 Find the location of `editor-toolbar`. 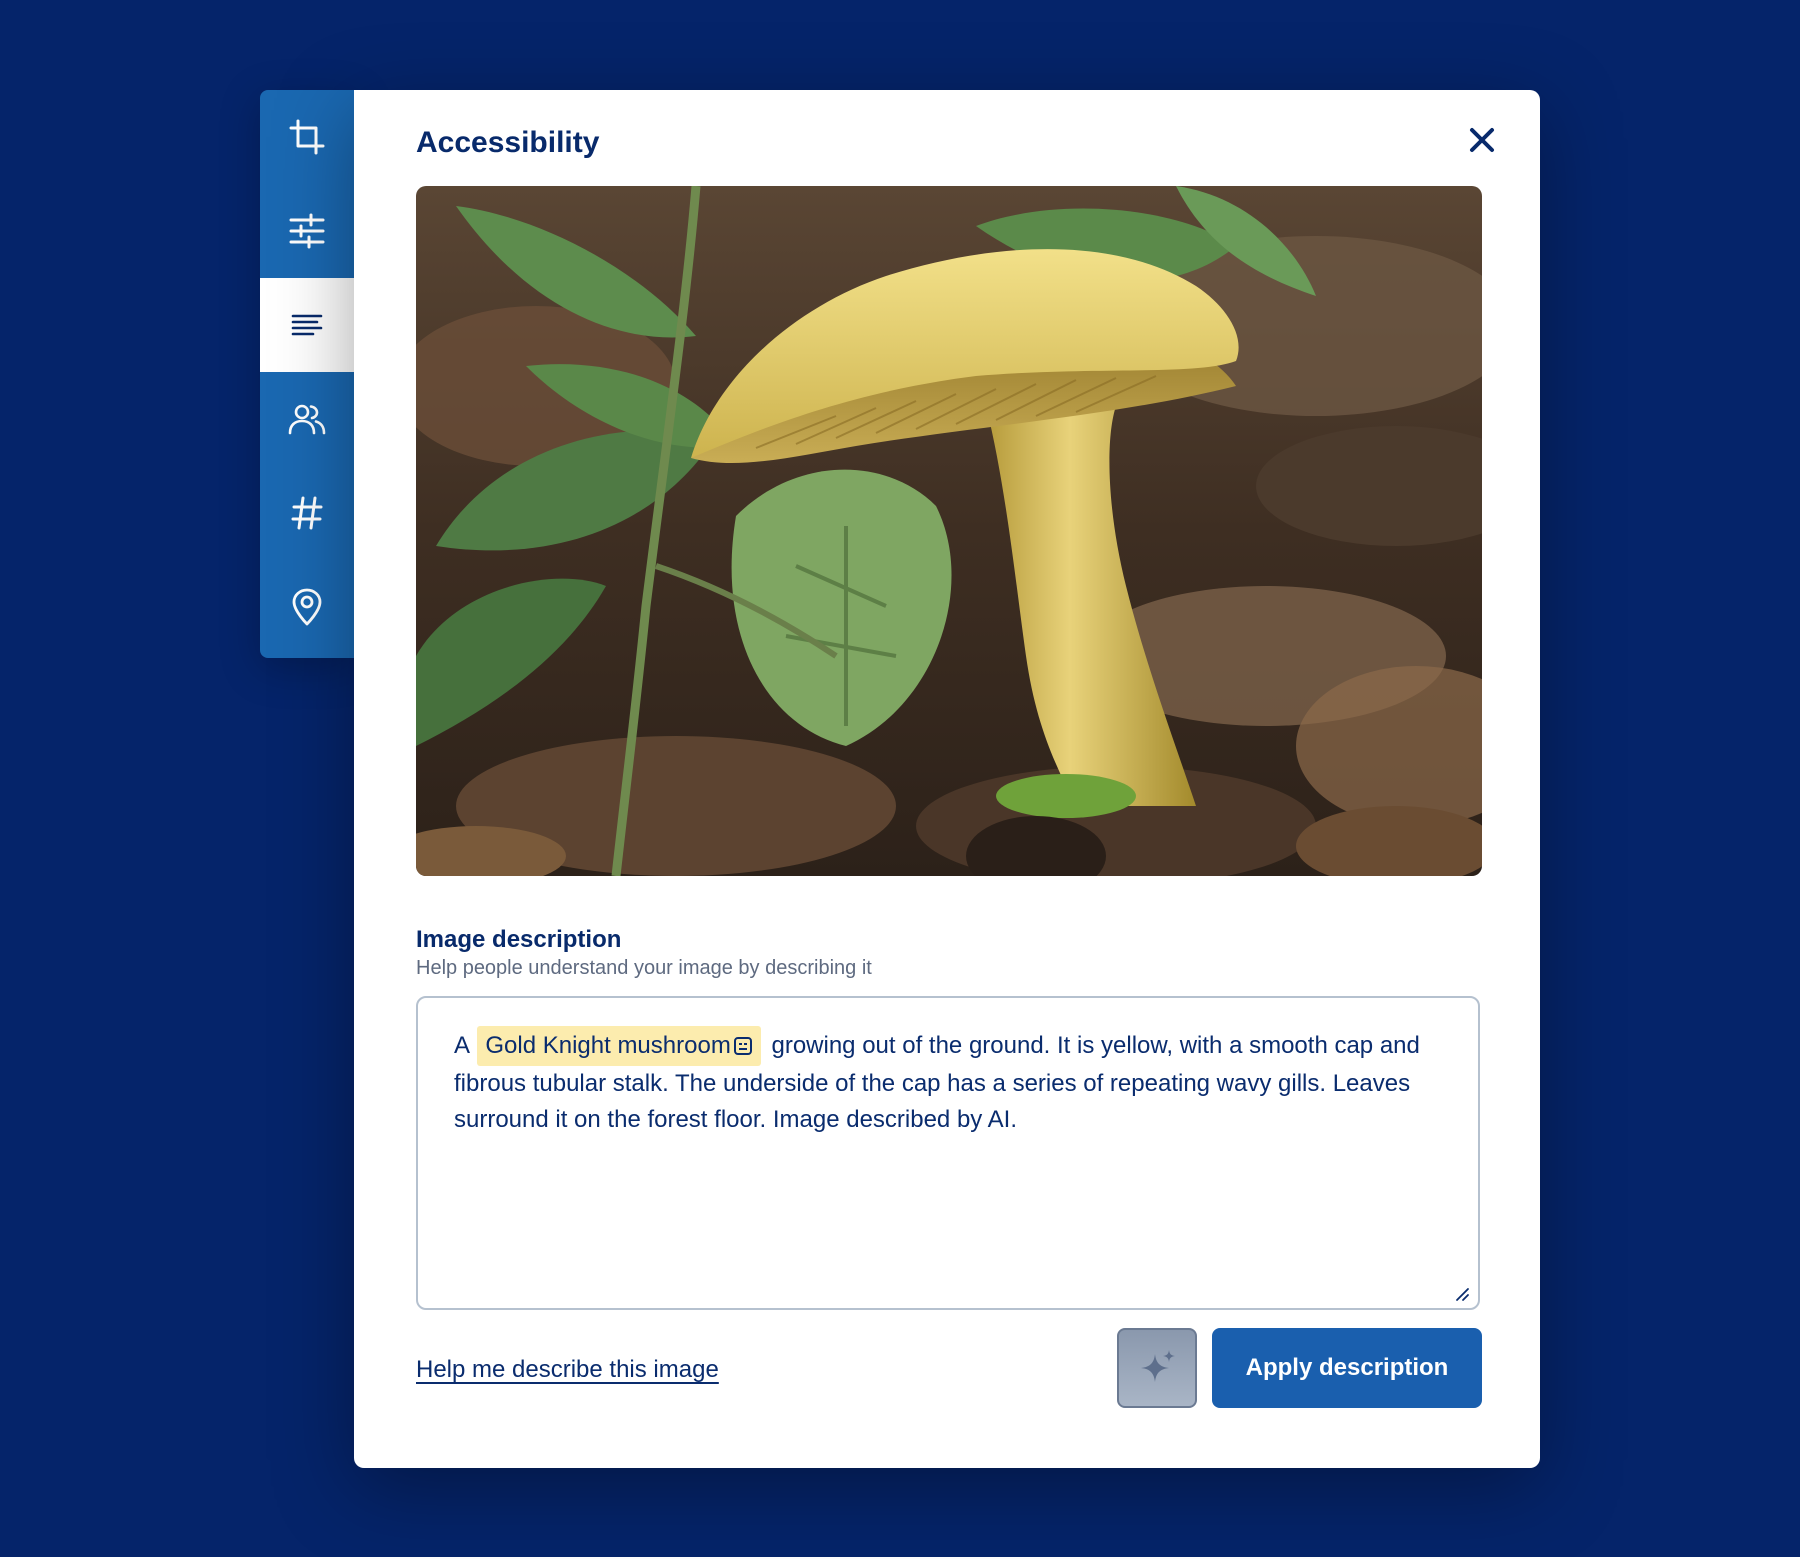

editor-toolbar is located at coordinates (307, 374).